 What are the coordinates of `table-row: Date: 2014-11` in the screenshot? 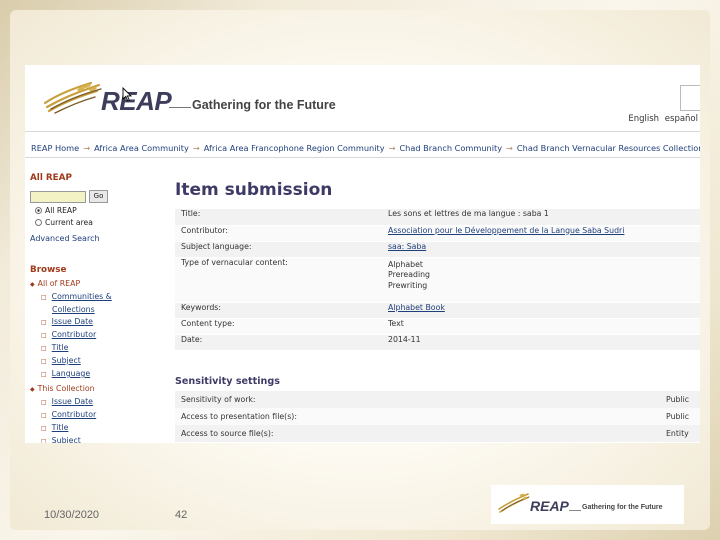 It's located at (437, 342).